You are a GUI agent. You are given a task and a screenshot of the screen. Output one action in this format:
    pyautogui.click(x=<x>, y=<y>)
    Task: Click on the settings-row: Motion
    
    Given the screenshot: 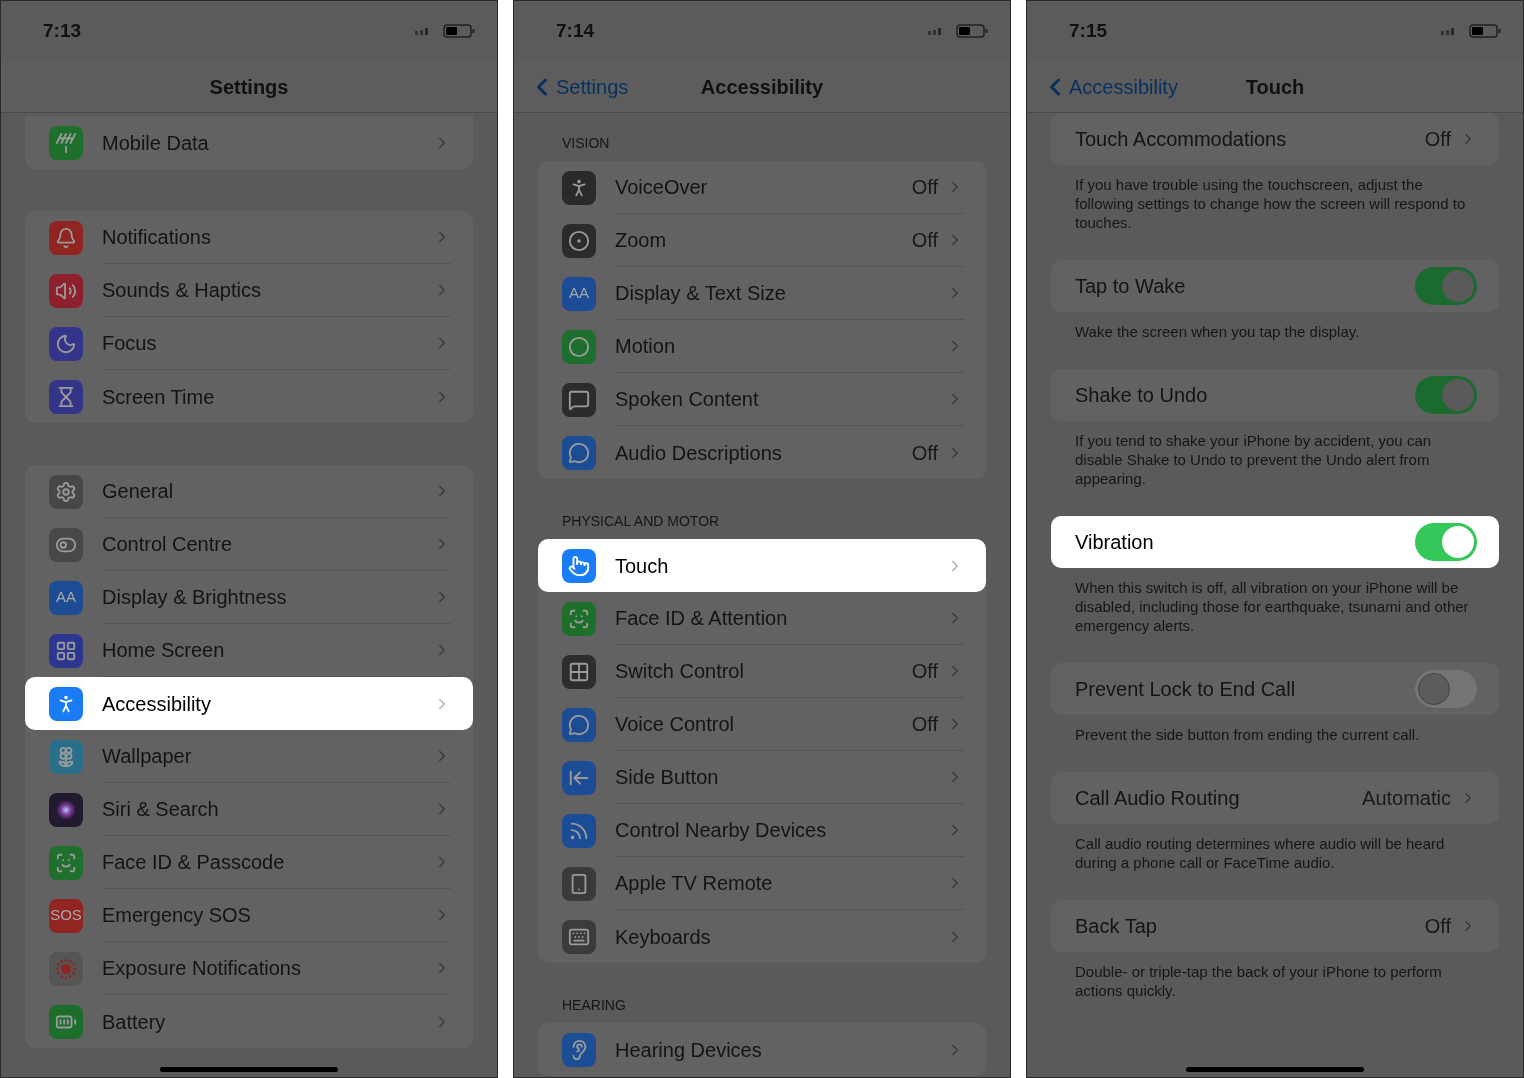 What is the action you would take?
    pyautogui.click(x=762, y=346)
    